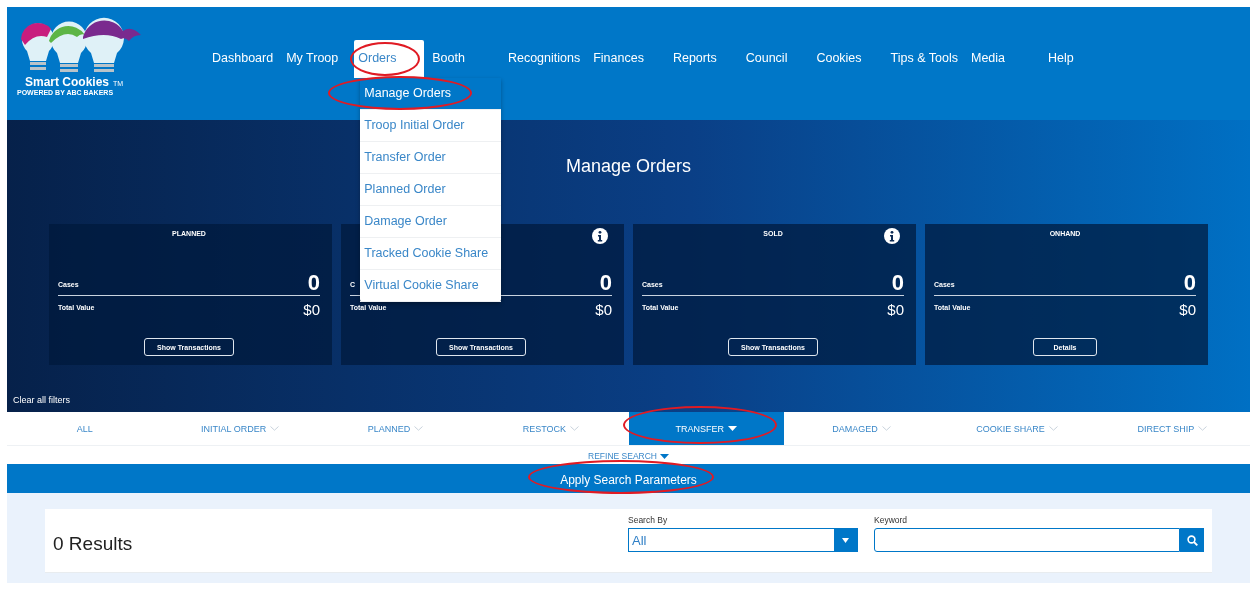 Image resolution: width=1250 pixels, height=590 pixels. What do you see at coordinates (839, 59) in the screenshot?
I see `nav-item: Cookies` at bounding box center [839, 59].